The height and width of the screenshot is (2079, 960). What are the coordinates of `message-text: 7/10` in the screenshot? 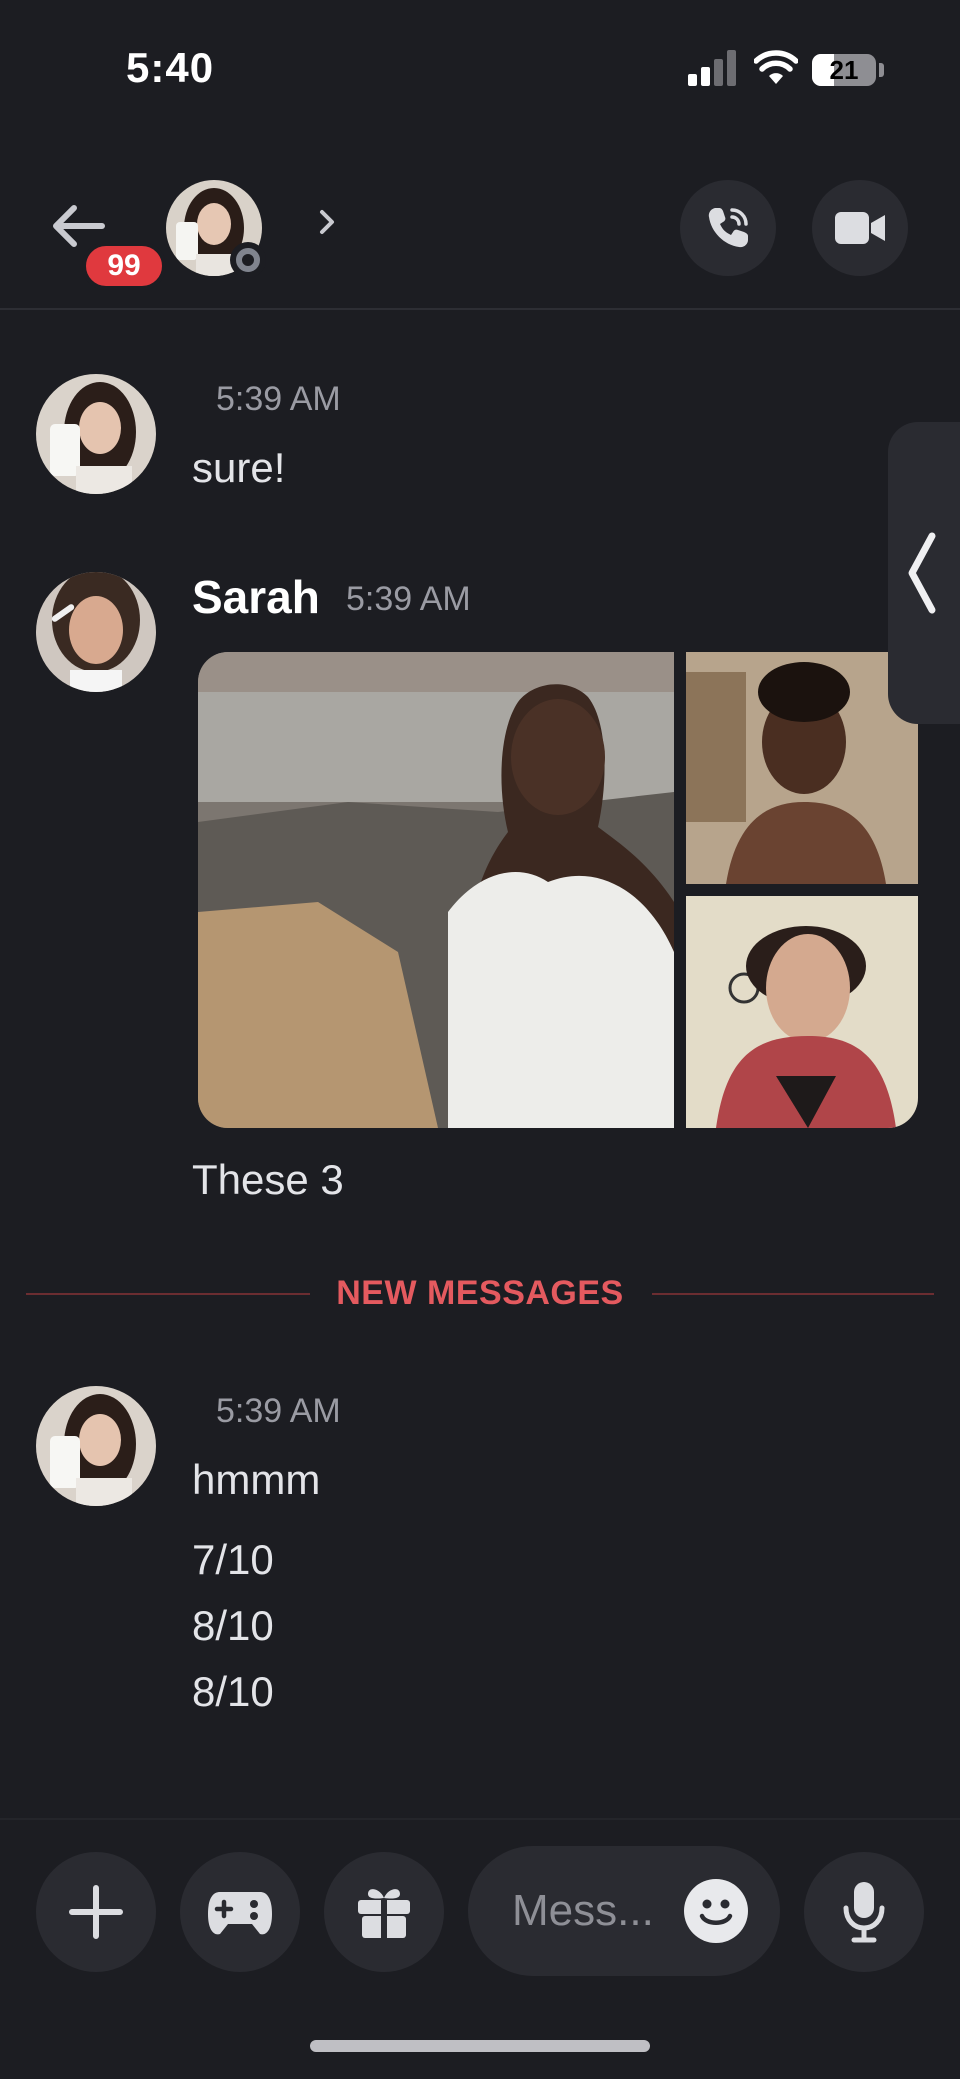 It's located at (233, 1560).